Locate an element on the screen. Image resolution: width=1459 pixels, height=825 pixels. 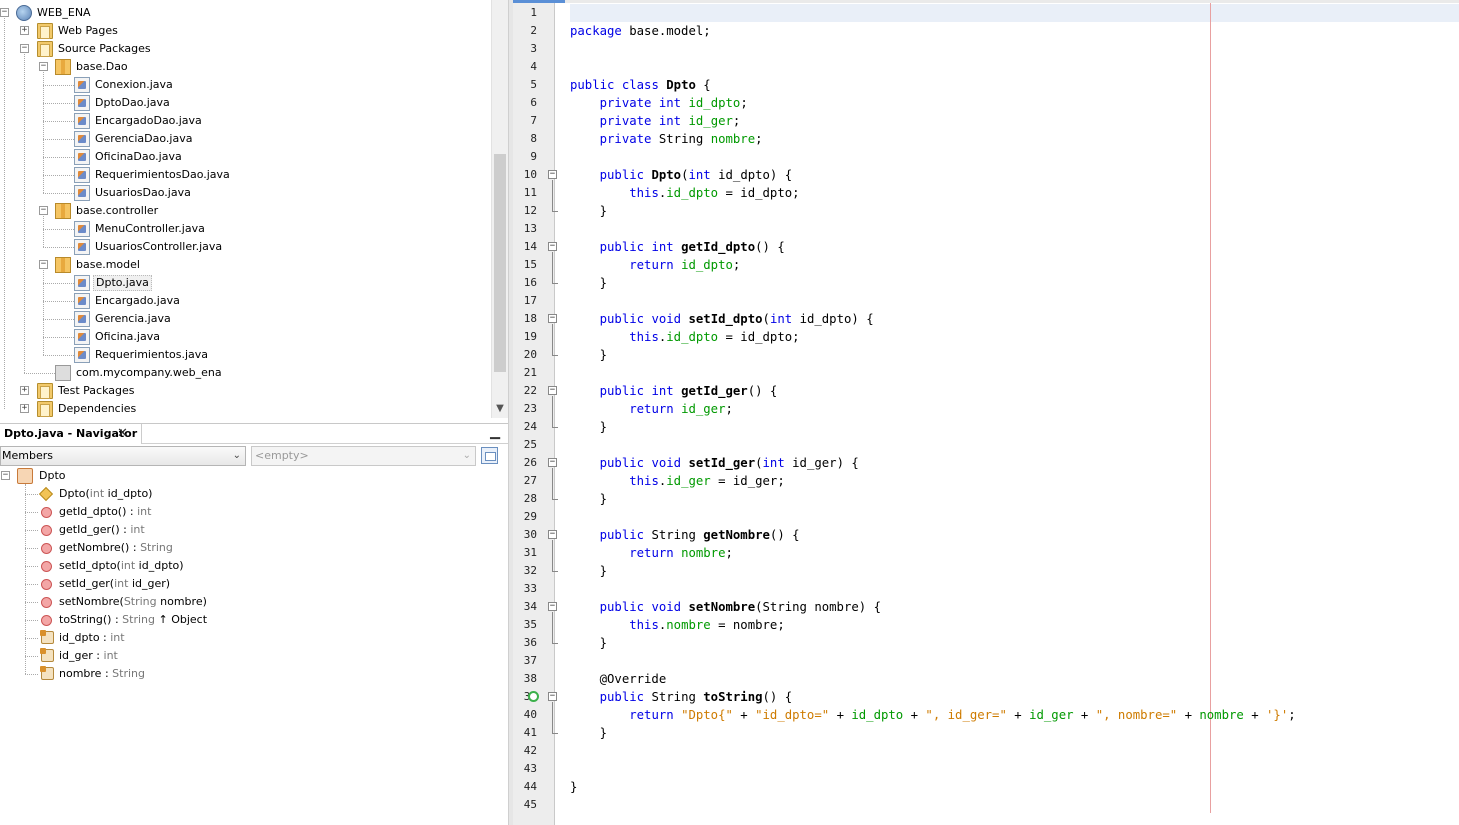
code-line: private int id_ger; is located at coordinates (655, 121).